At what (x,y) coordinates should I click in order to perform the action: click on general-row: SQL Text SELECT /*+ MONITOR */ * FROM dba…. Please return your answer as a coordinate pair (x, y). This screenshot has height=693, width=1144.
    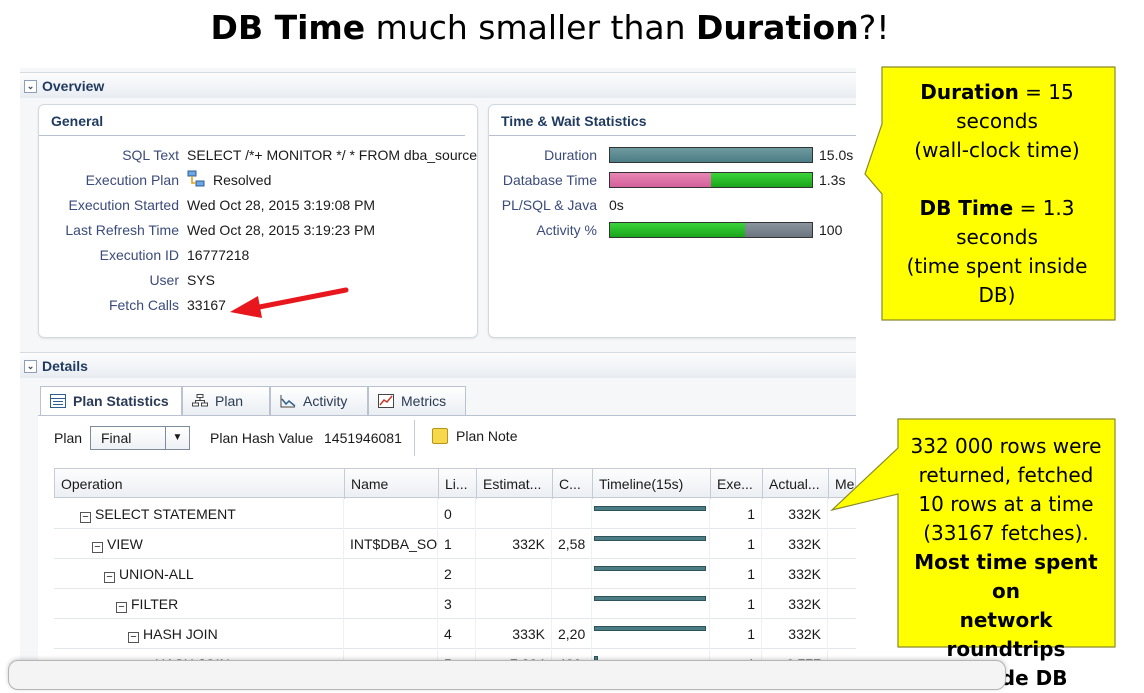
    Looking at the image, I should click on (258, 155).